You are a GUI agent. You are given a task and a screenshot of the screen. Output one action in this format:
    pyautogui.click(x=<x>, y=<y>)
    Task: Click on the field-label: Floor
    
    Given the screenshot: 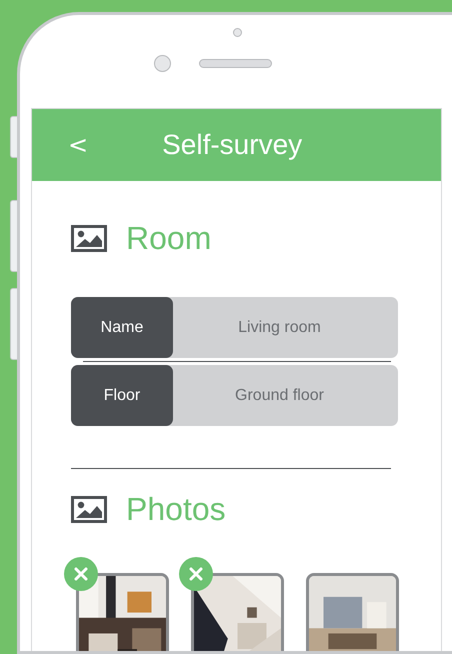 What is the action you would take?
    pyautogui.click(x=122, y=395)
    